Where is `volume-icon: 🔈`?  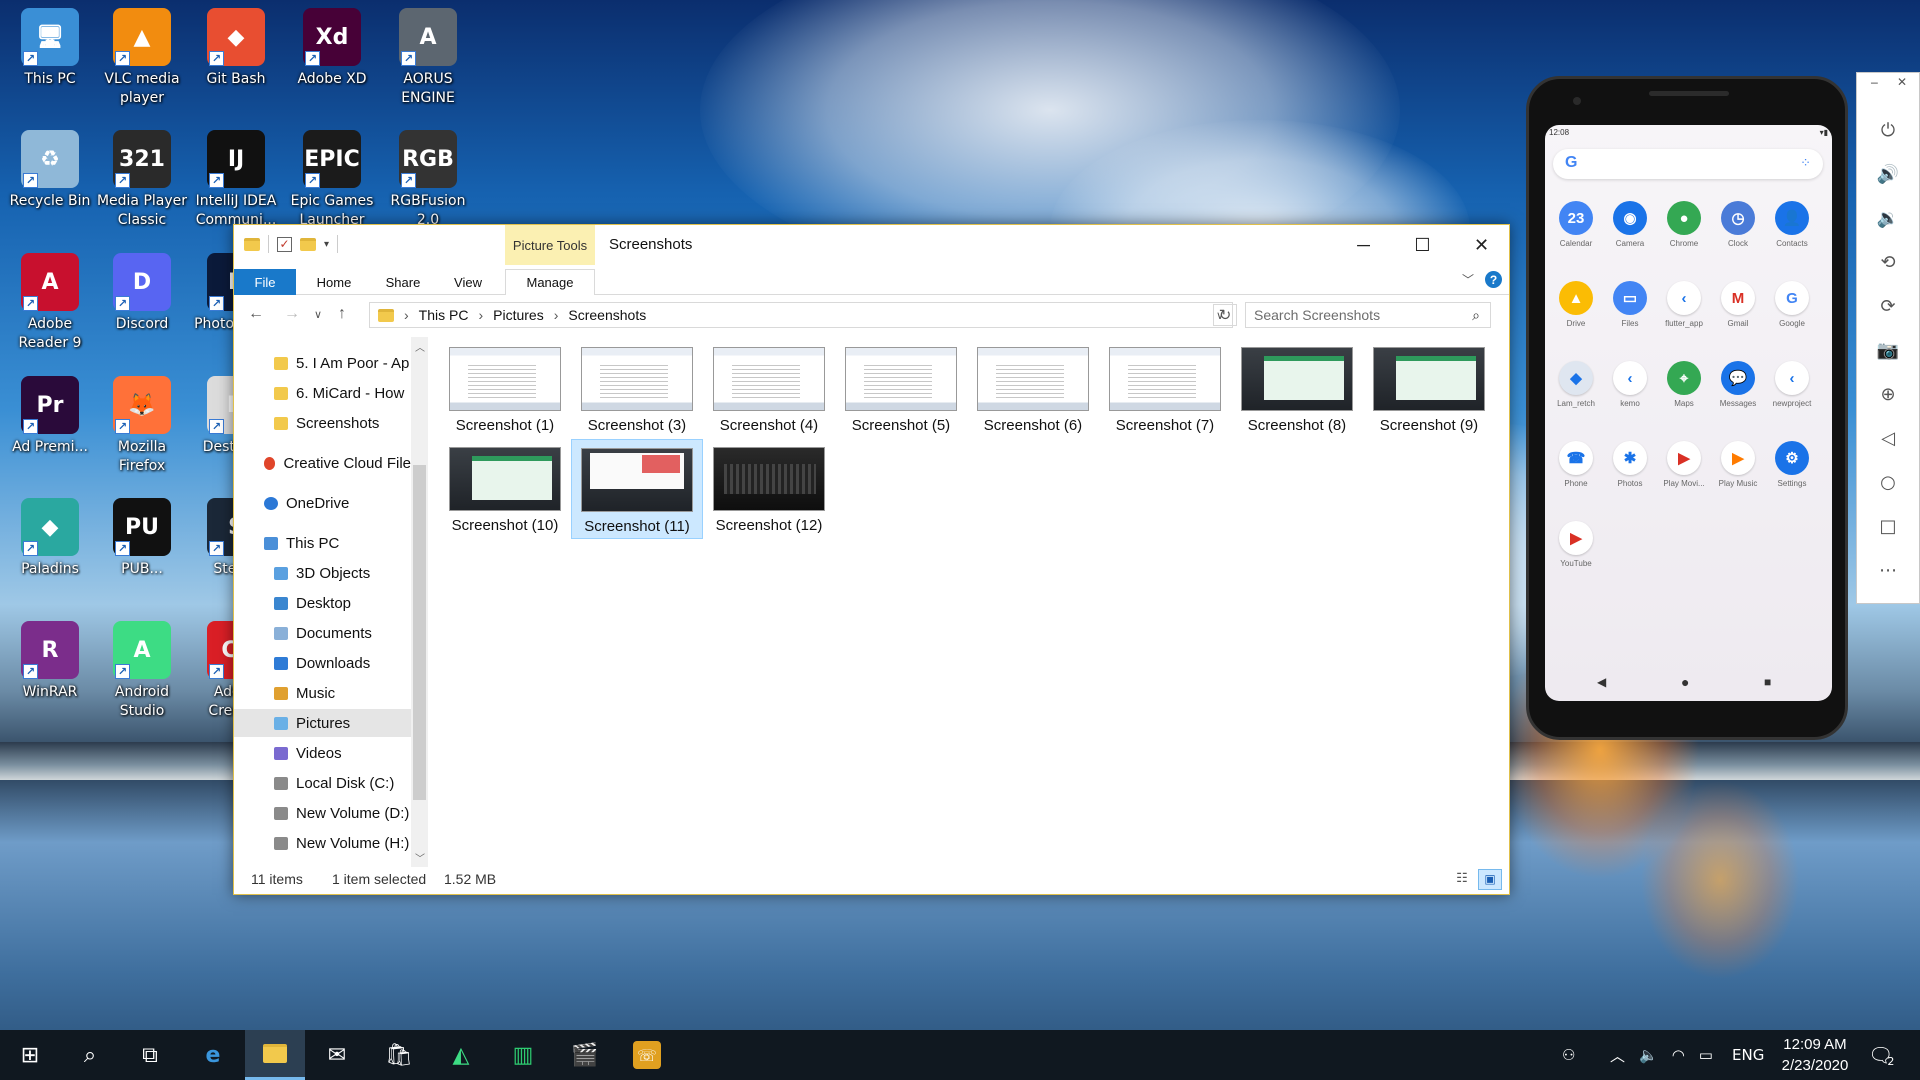 volume-icon: 🔈 is located at coordinates (1648, 1055).